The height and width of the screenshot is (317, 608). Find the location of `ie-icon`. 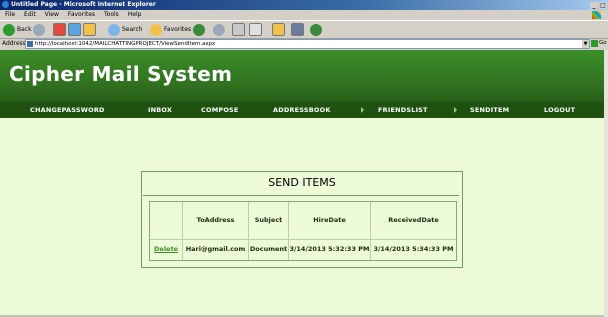

ie-icon is located at coordinates (5, 4).